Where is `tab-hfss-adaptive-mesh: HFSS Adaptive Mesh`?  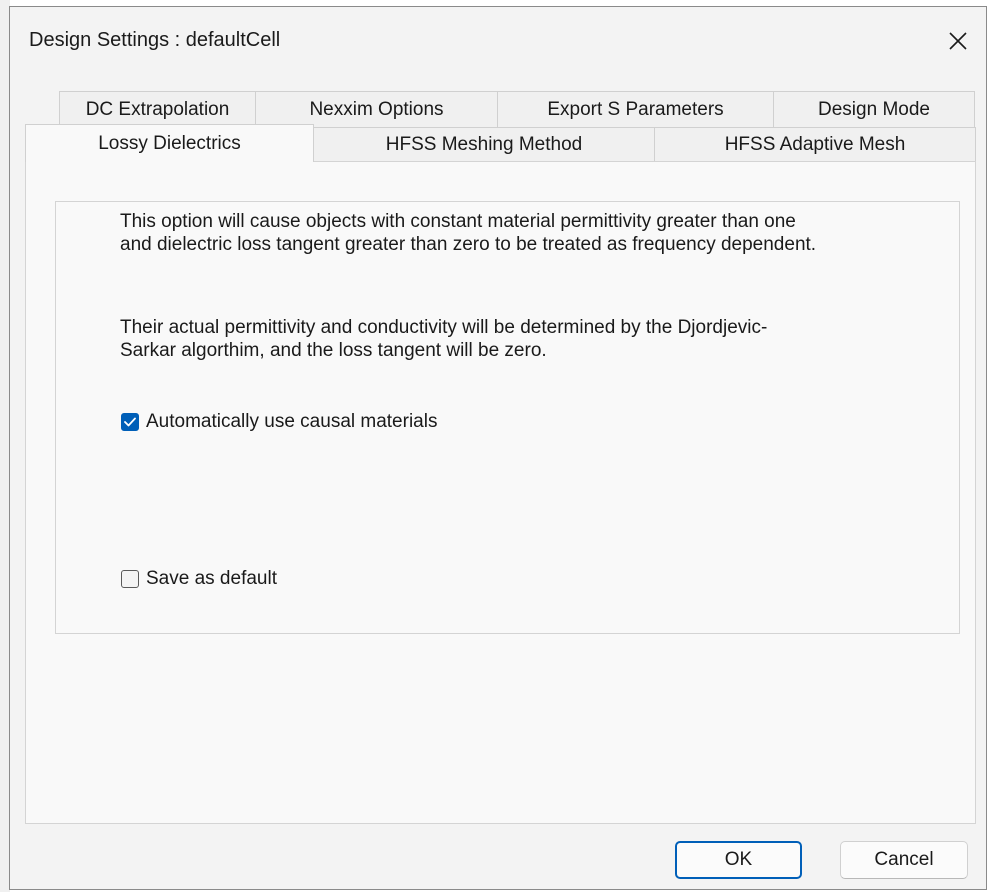
tab-hfss-adaptive-mesh: HFSS Adaptive Mesh is located at coordinates (815, 144).